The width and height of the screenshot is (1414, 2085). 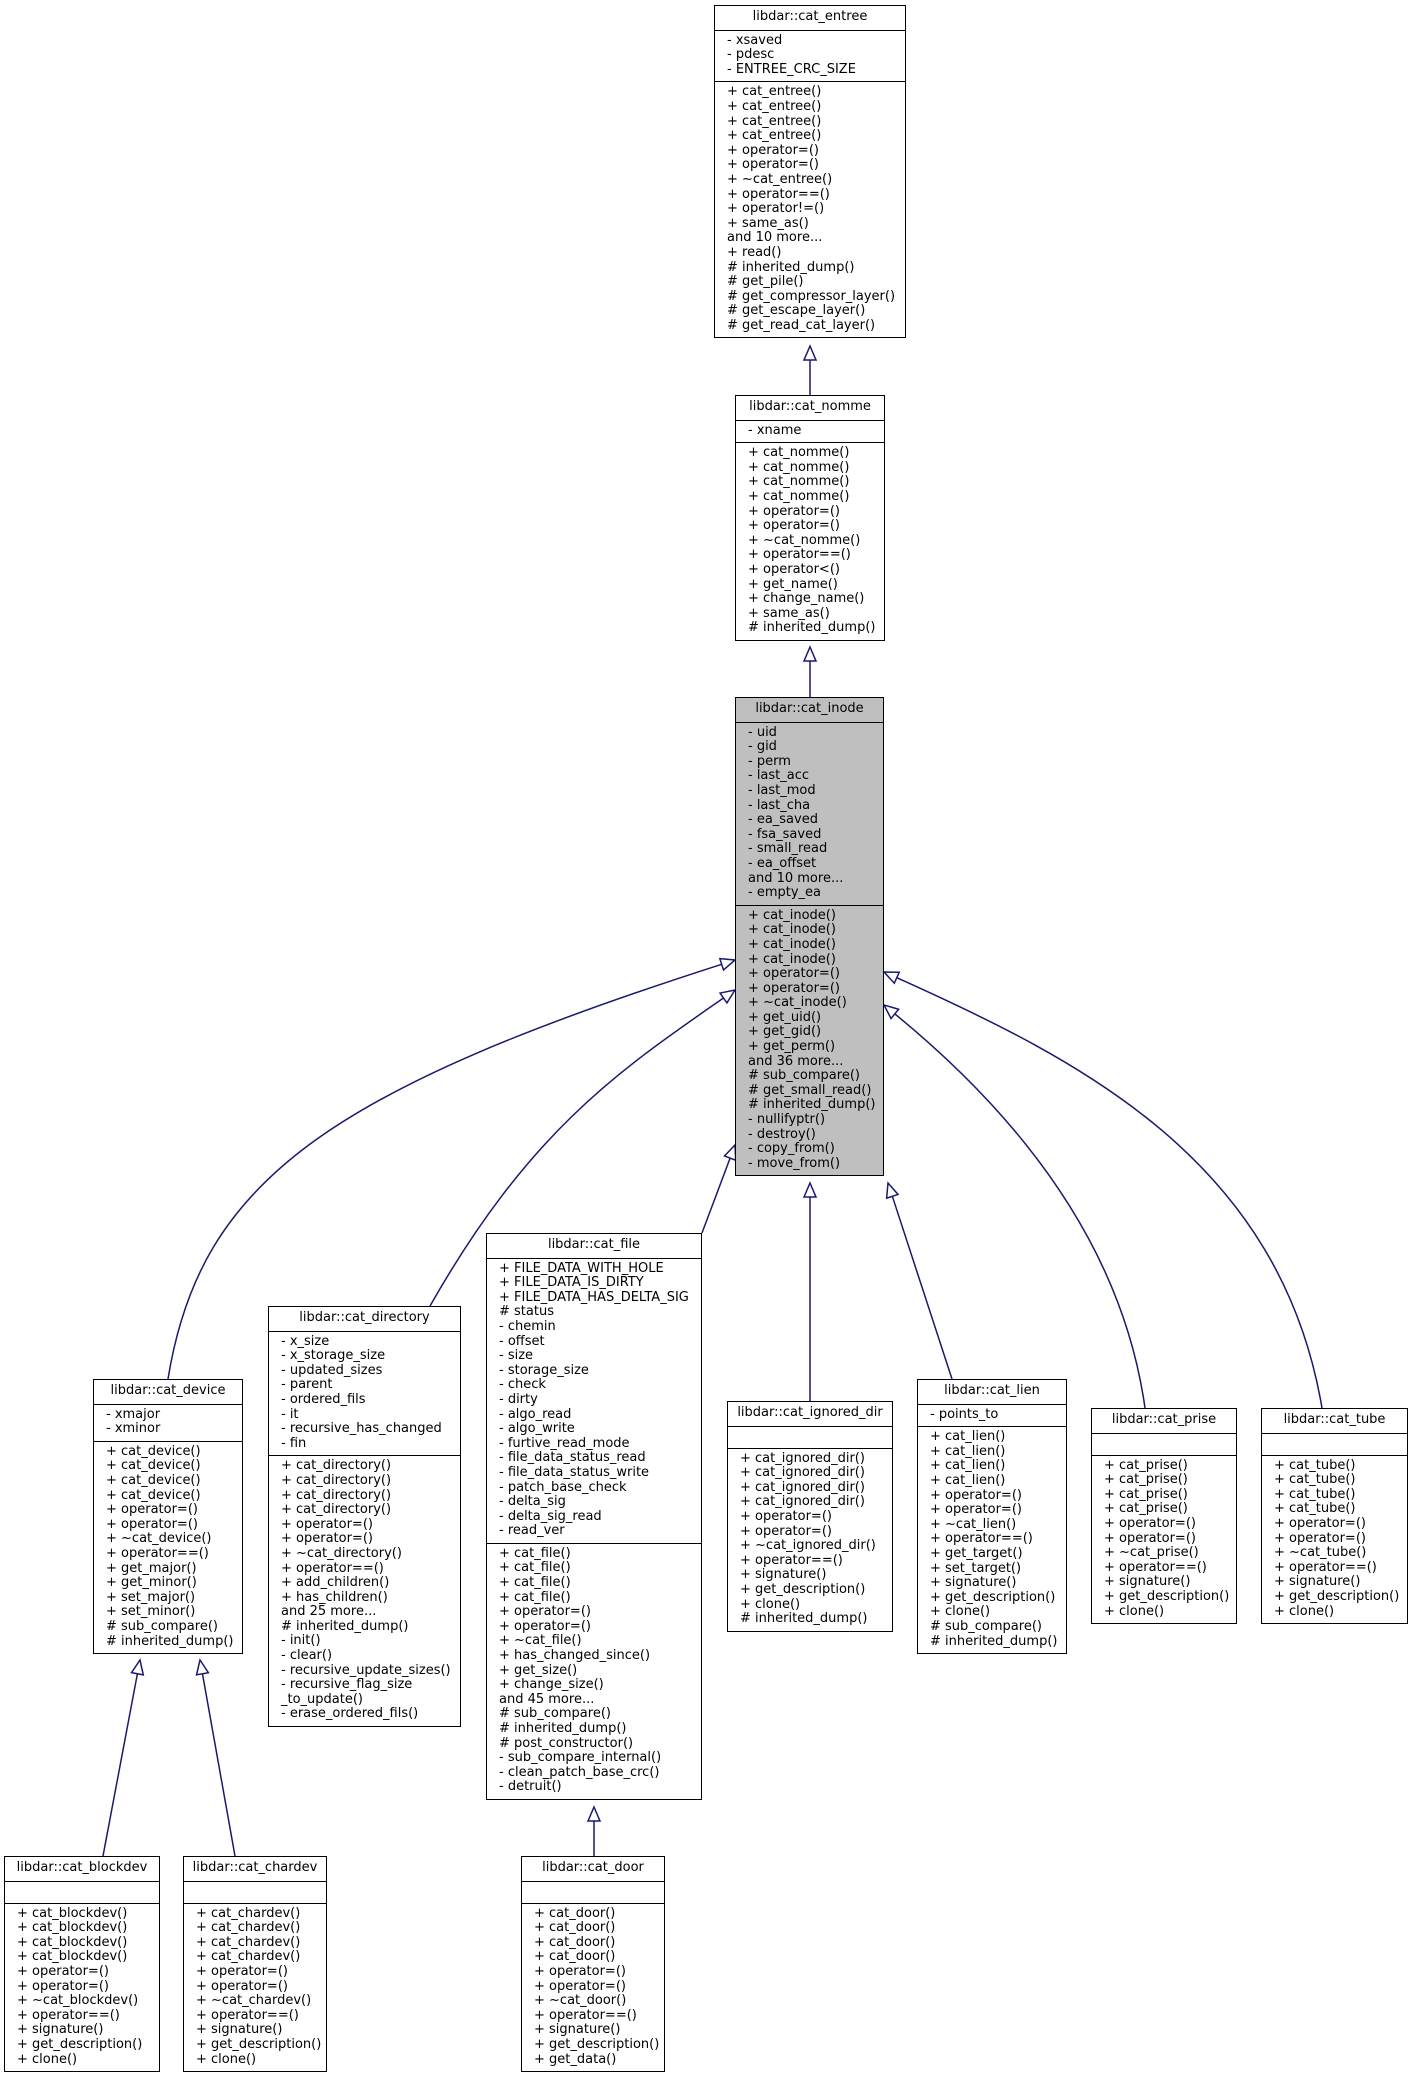 I want to click on method-item: + ~cat_entree(), so click(x=813, y=180).